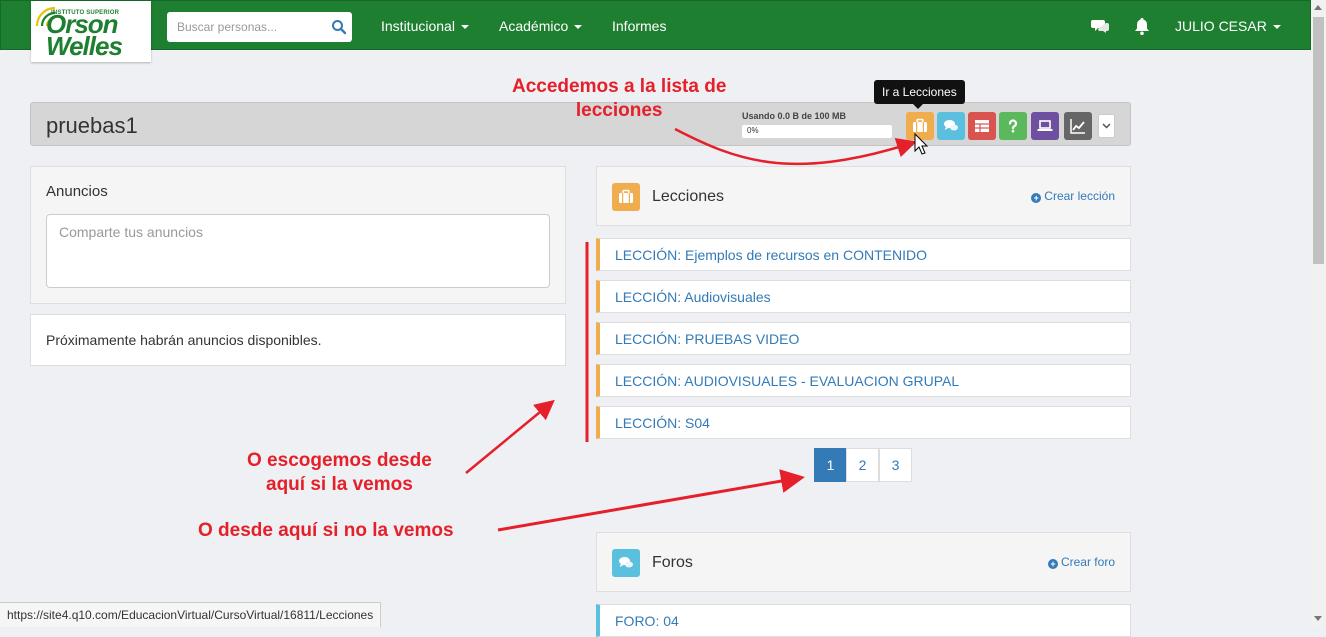  What do you see at coordinates (830, 465) in the screenshot?
I see `pagination-page-1: 1` at bounding box center [830, 465].